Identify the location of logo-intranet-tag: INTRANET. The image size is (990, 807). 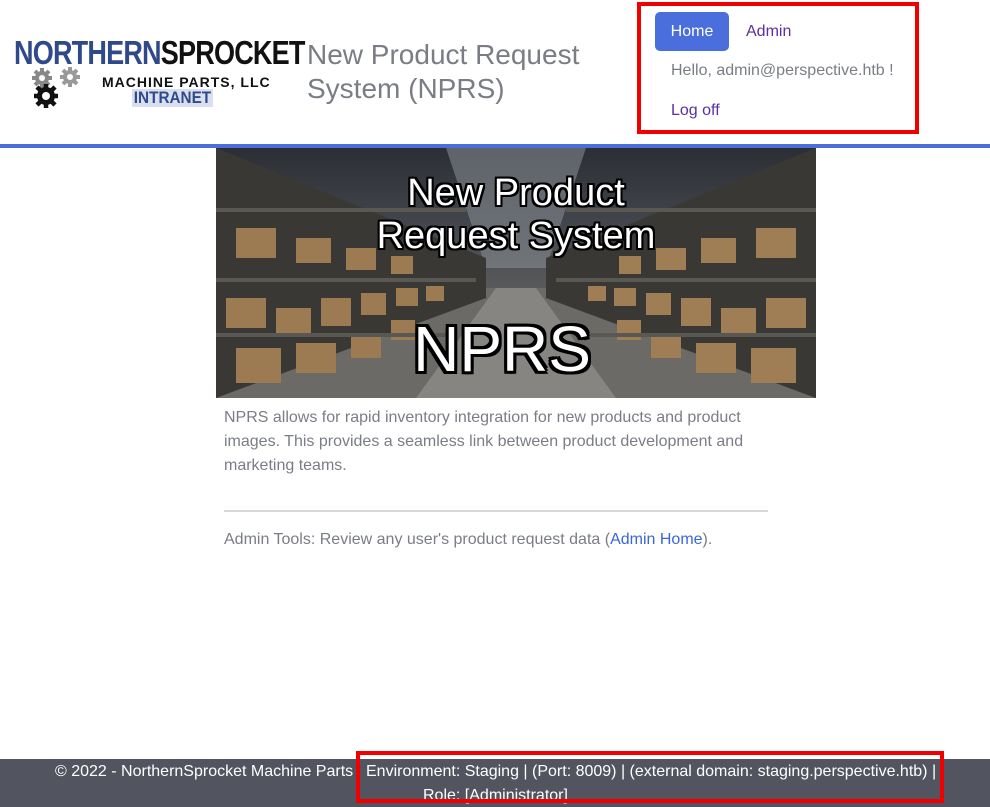
(172, 97).